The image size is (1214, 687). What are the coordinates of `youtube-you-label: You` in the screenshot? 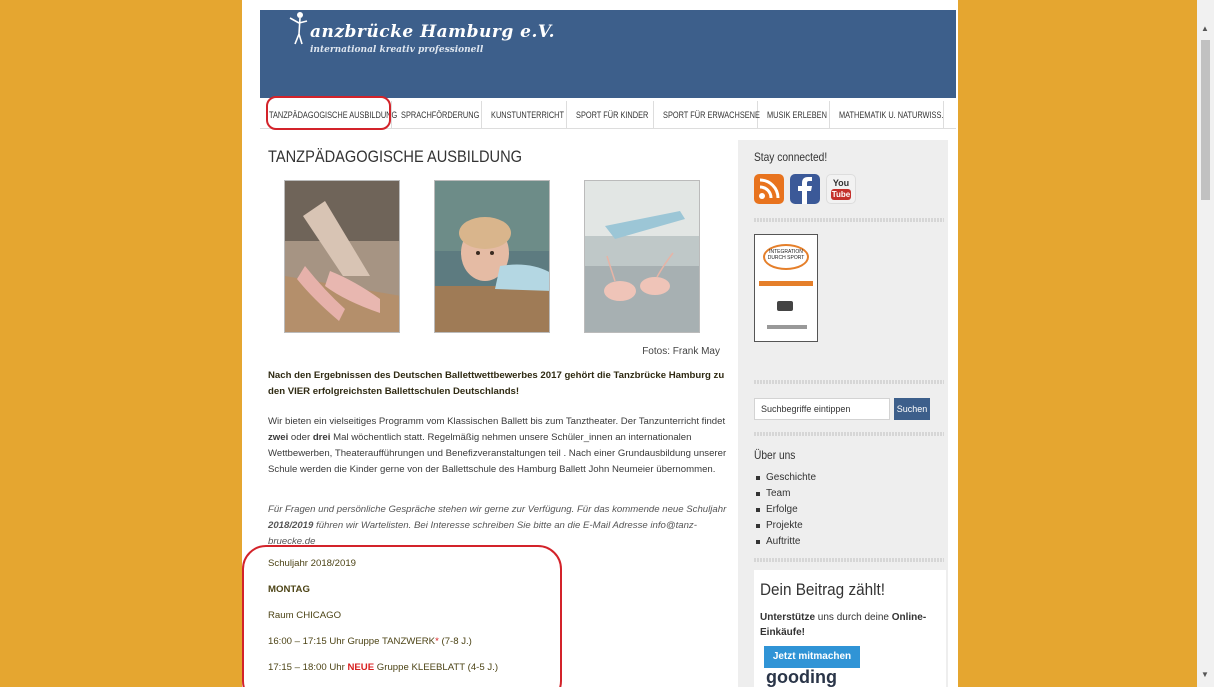 It's located at (841, 183).